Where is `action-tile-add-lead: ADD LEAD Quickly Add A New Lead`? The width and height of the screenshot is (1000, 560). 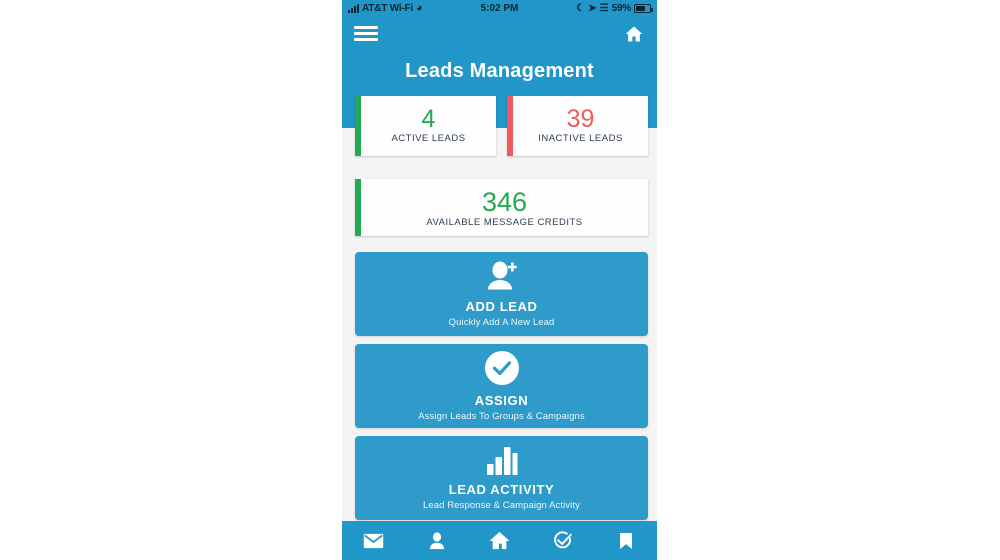
action-tile-add-lead: ADD LEAD Quickly Add A New Lead is located at coordinates (501, 294).